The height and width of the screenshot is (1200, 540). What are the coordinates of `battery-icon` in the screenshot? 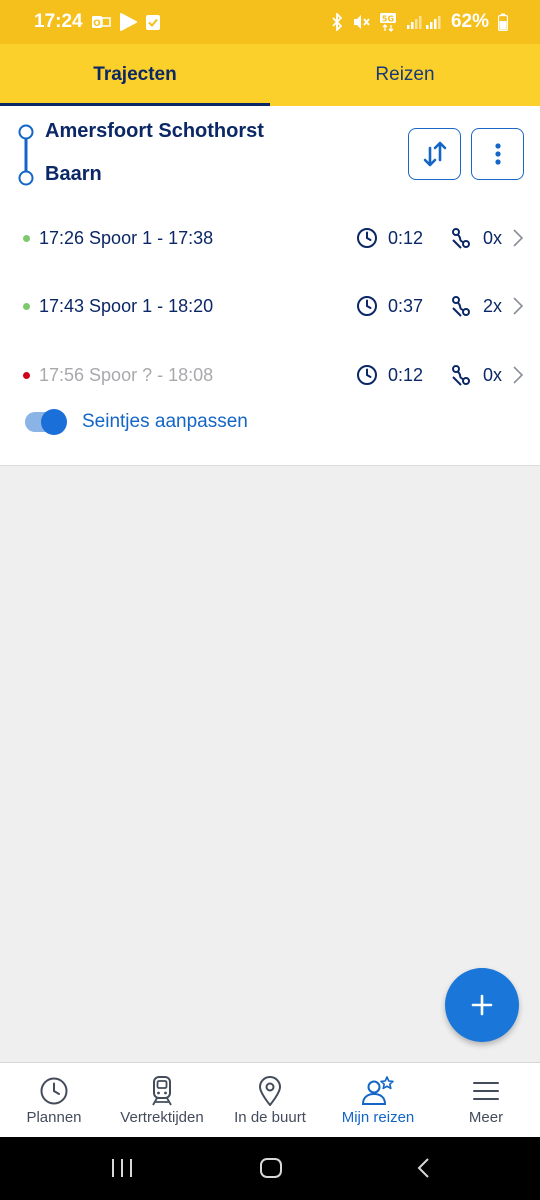 It's located at (503, 22).